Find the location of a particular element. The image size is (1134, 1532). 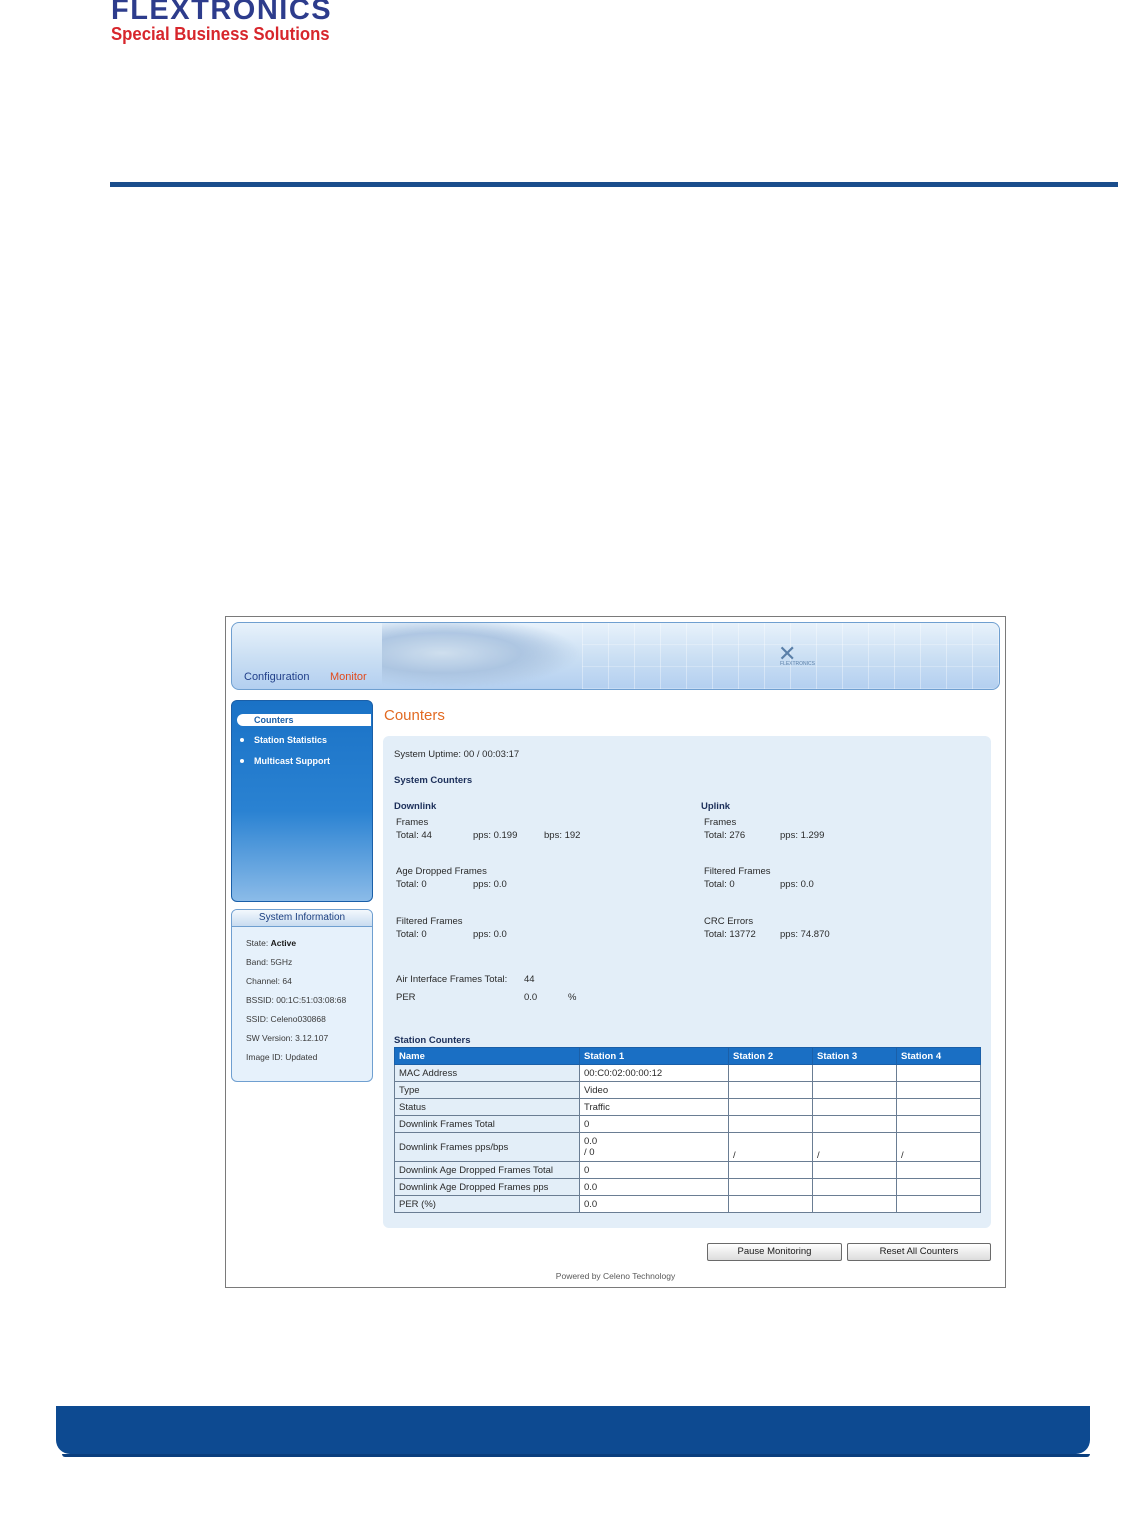

pause-monitoring-button: Pause Monitoring is located at coordinates (774, 1252).